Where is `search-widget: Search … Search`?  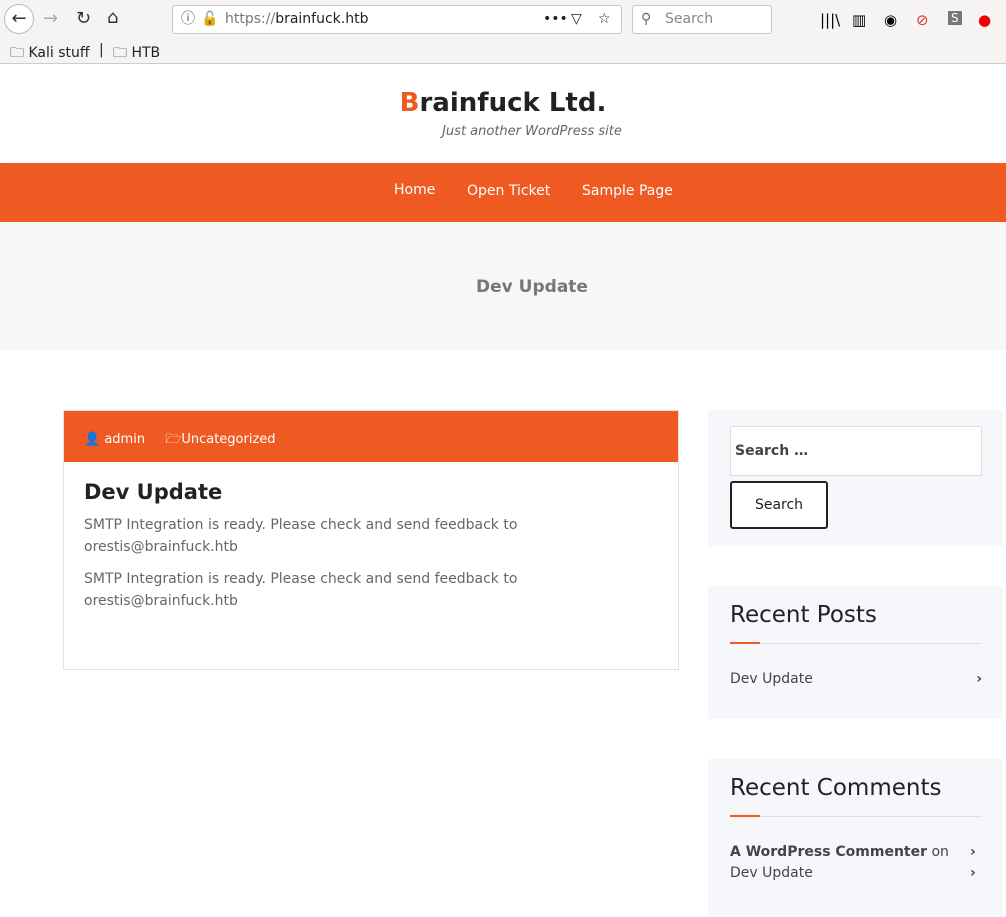
search-widget: Search … Search is located at coordinates (855, 478).